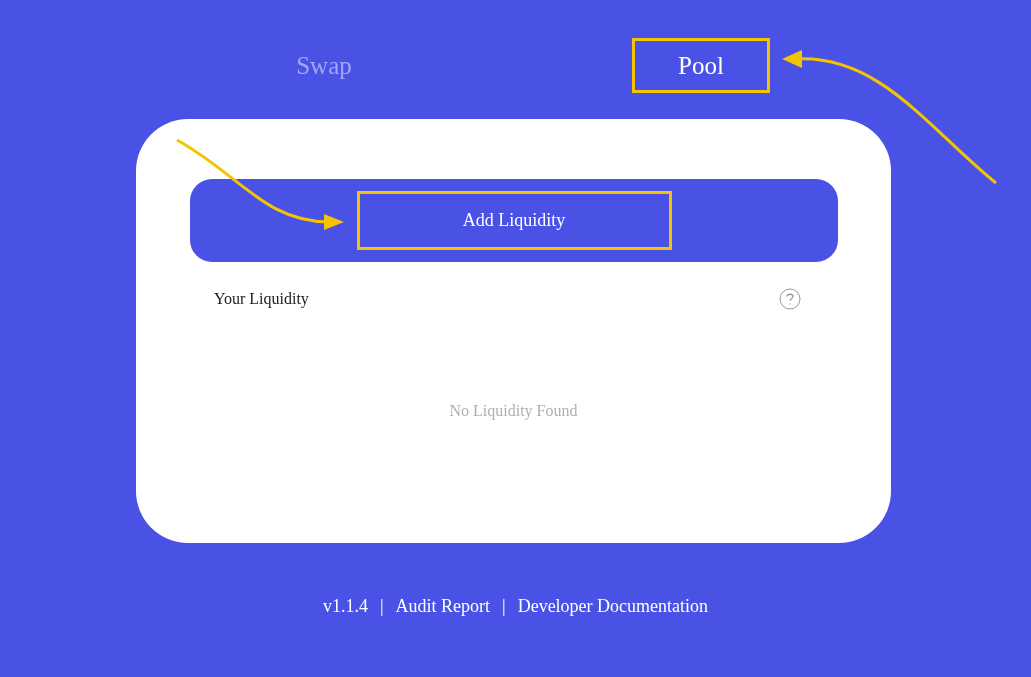 The height and width of the screenshot is (677, 1031). What do you see at coordinates (701, 65) in the screenshot?
I see `nav-tab: Pool` at bounding box center [701, 65].